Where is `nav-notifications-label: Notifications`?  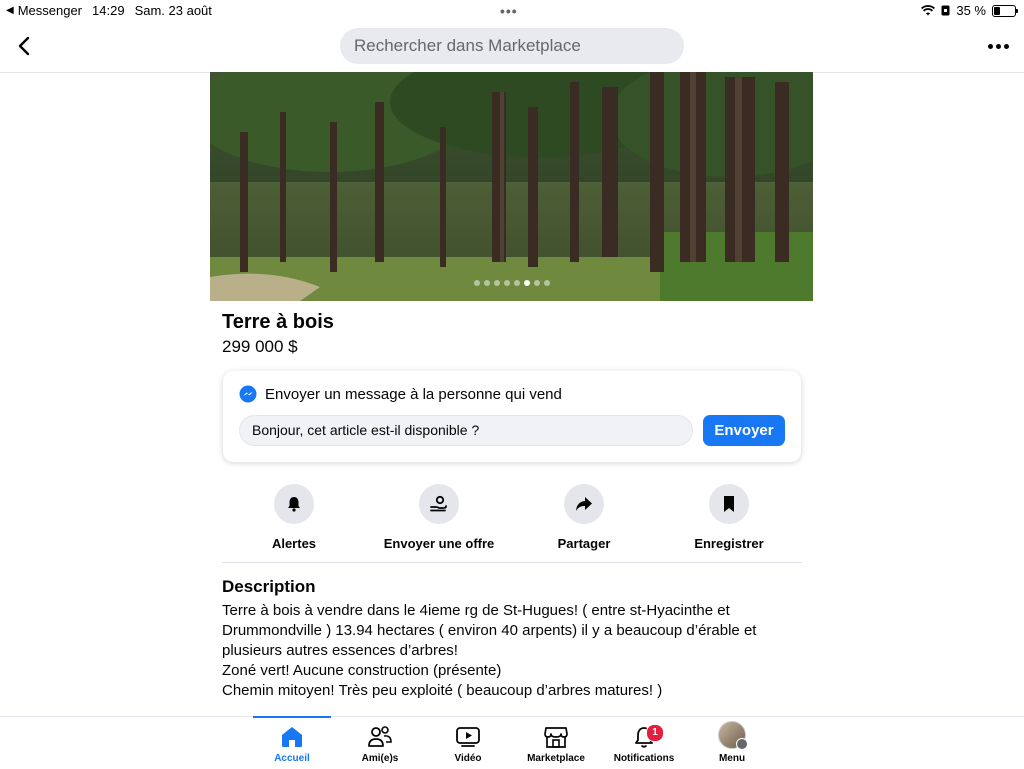 nav-notifications-label: Notifications is located at coordinates (644, 758).